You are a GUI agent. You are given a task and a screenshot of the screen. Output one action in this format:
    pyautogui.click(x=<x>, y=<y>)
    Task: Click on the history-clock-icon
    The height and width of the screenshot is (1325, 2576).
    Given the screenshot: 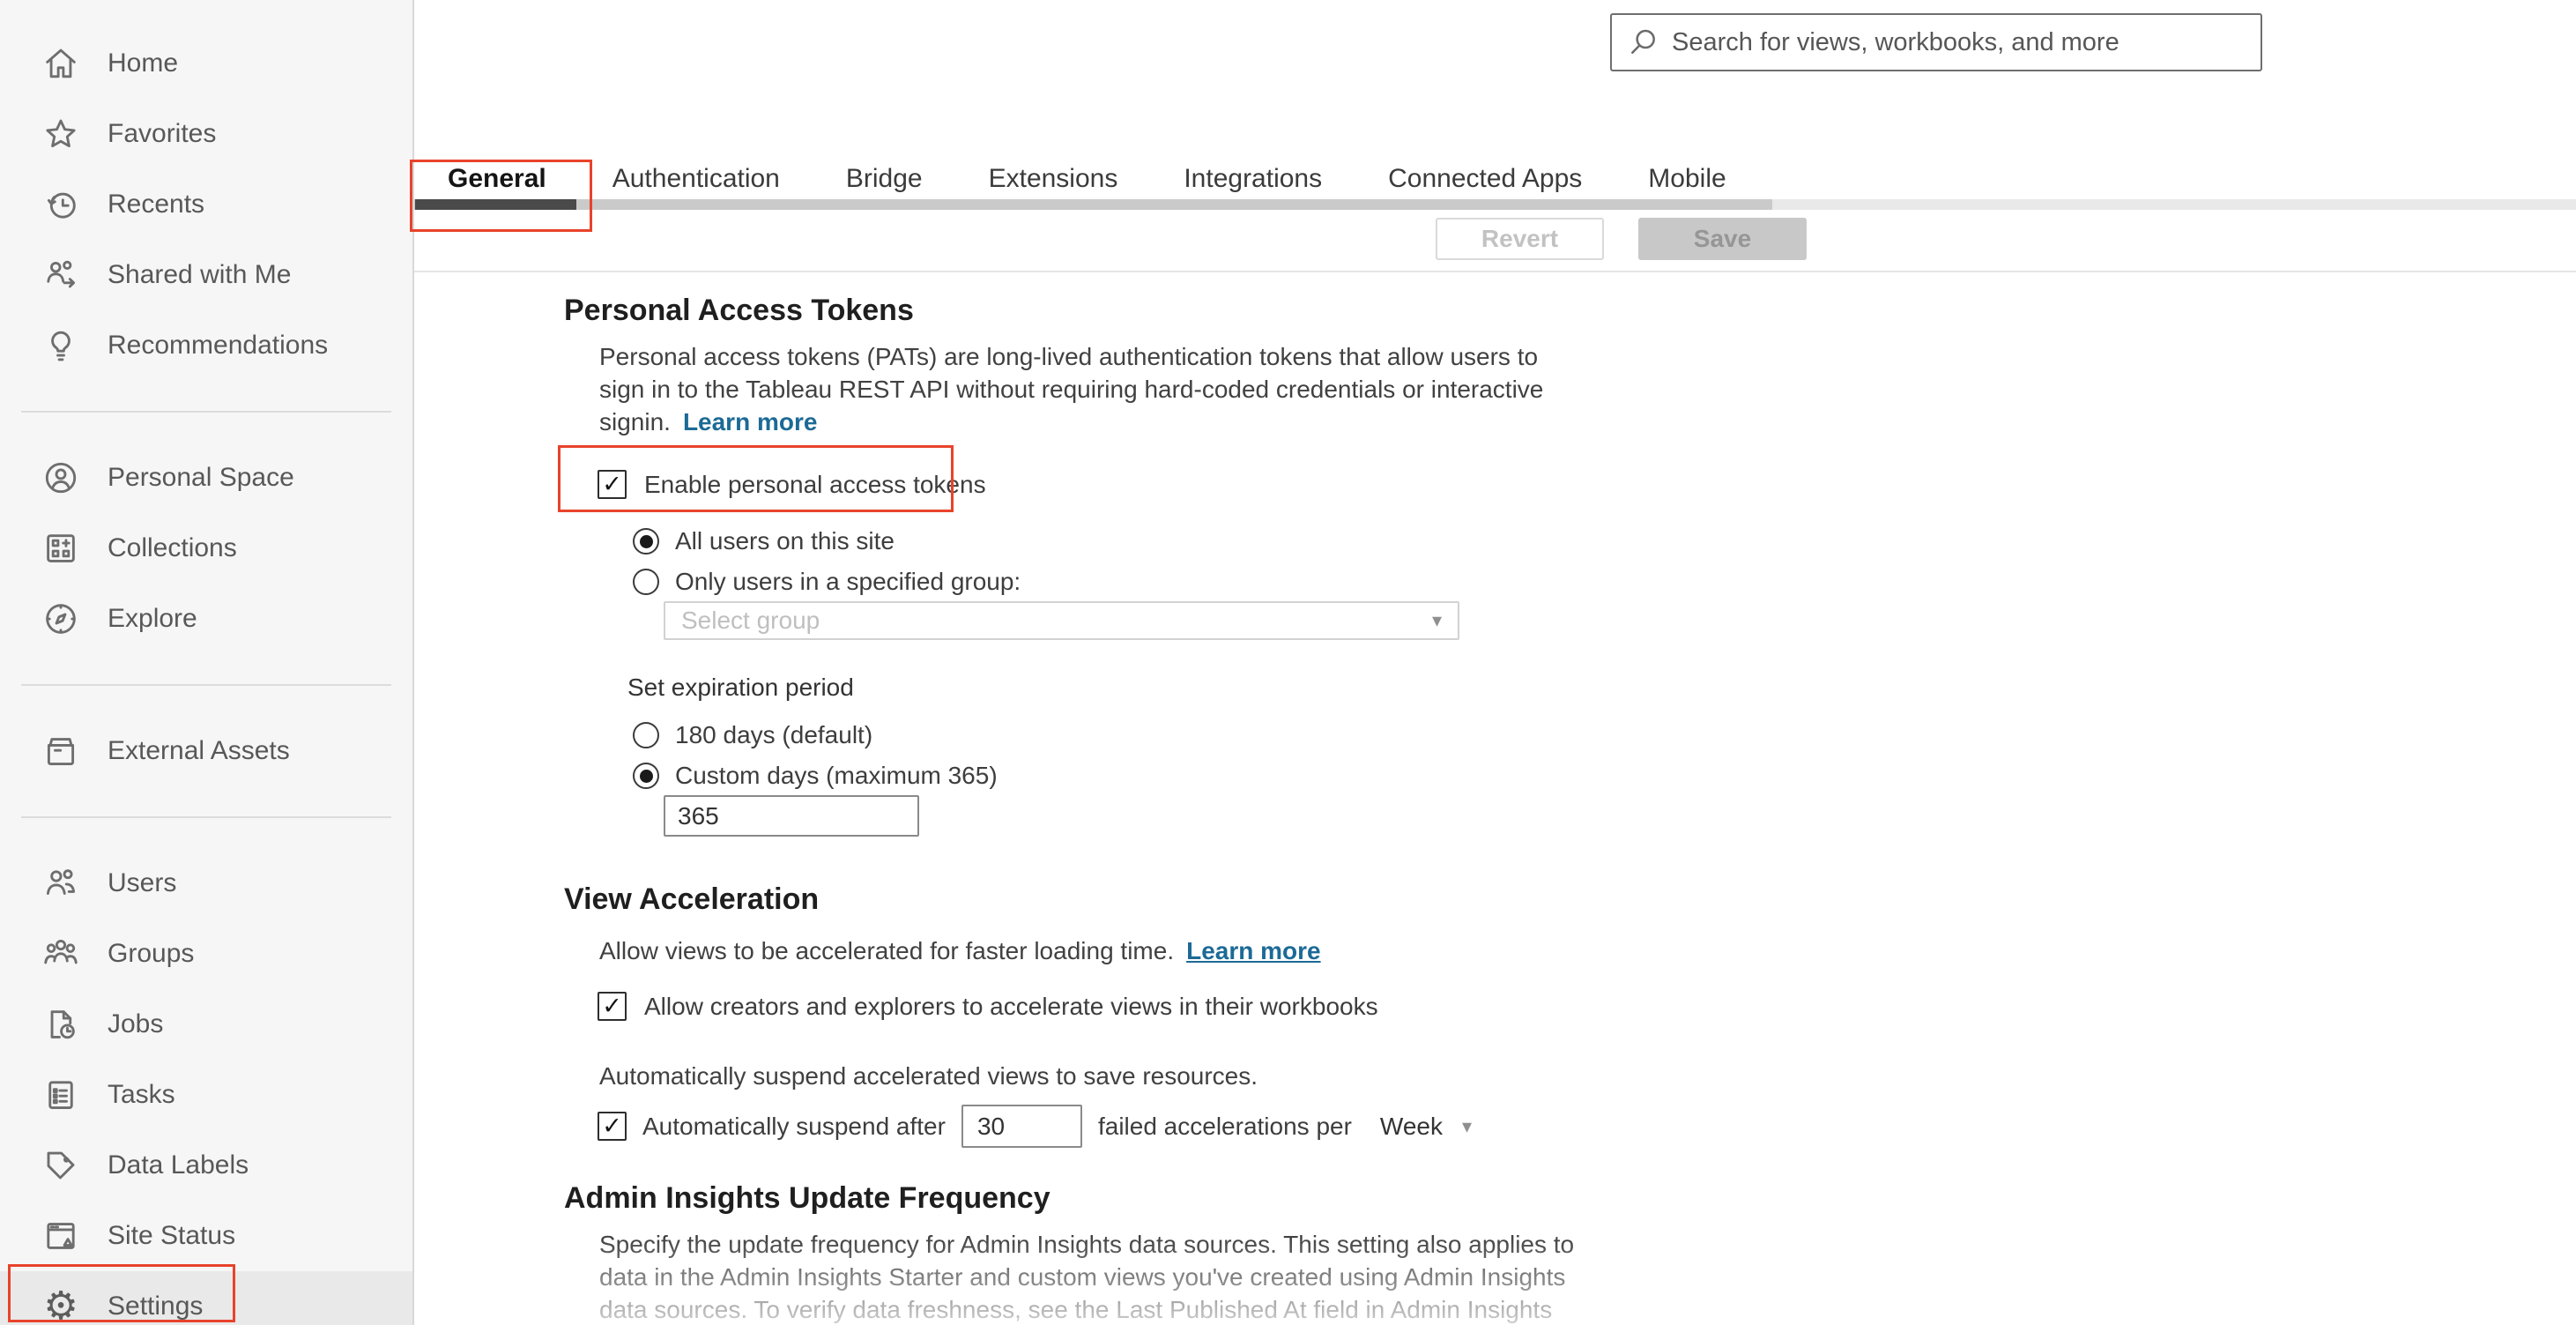 What is the action you would take?
    pyautogui.click(x=61, y=205)
    